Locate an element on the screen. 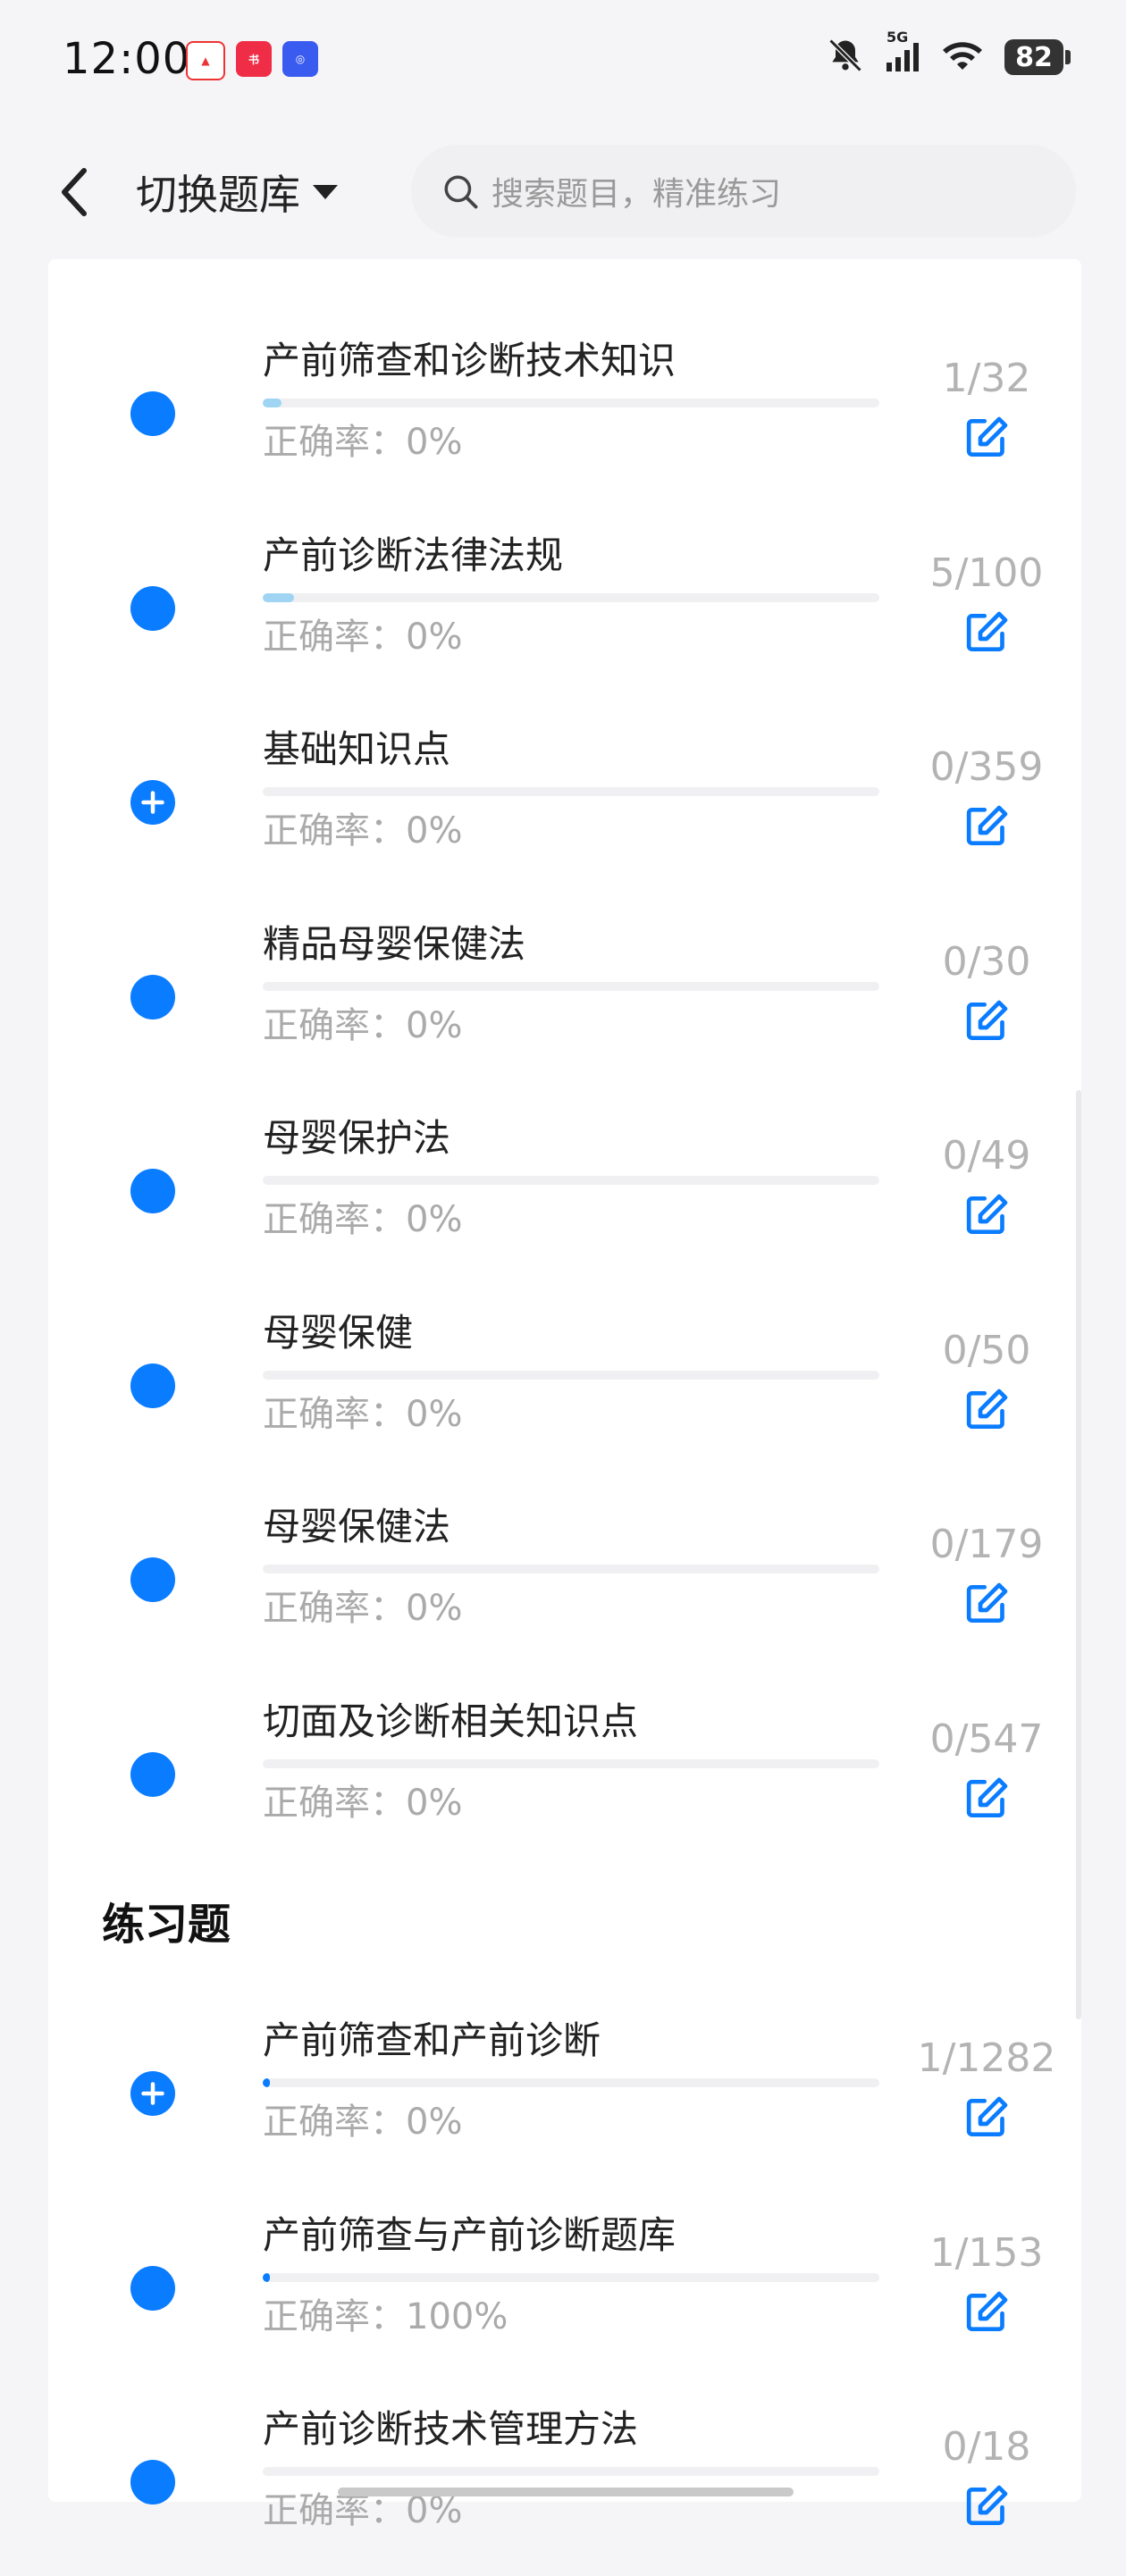 This screenshot has width=1126, height=2576. accuracy-text: 正确率：100% is located at coordinates (386, 2316).